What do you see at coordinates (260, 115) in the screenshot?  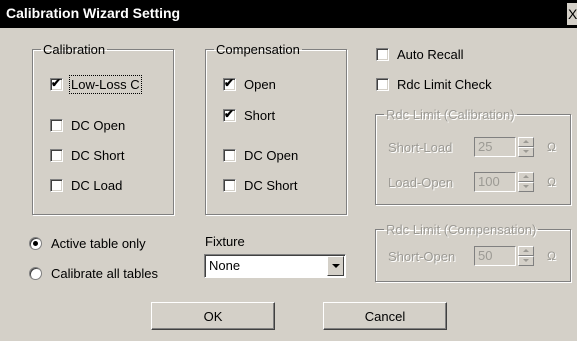 I see `checkbox-label: Short` at bounding box center [260, 115].